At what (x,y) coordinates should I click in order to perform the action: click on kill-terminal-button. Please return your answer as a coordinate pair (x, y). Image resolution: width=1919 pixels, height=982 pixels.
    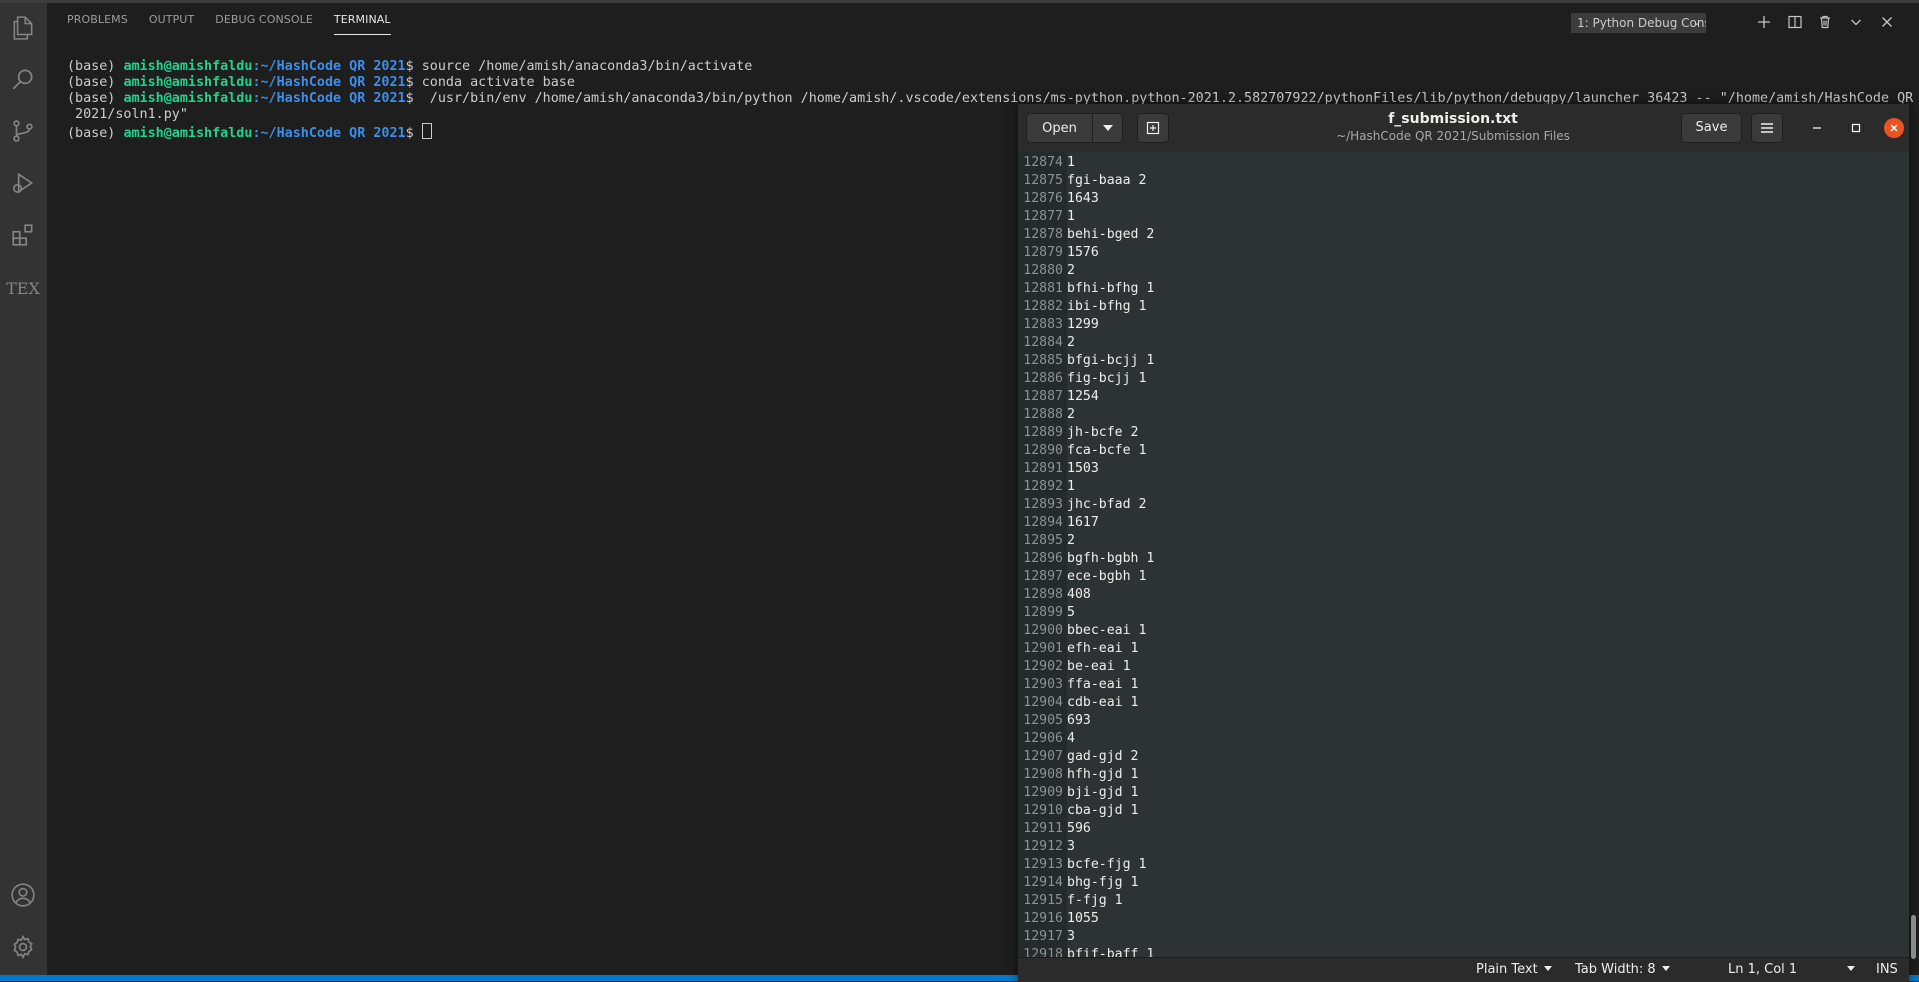
    Looking at the image, I should click on (1825, 22).